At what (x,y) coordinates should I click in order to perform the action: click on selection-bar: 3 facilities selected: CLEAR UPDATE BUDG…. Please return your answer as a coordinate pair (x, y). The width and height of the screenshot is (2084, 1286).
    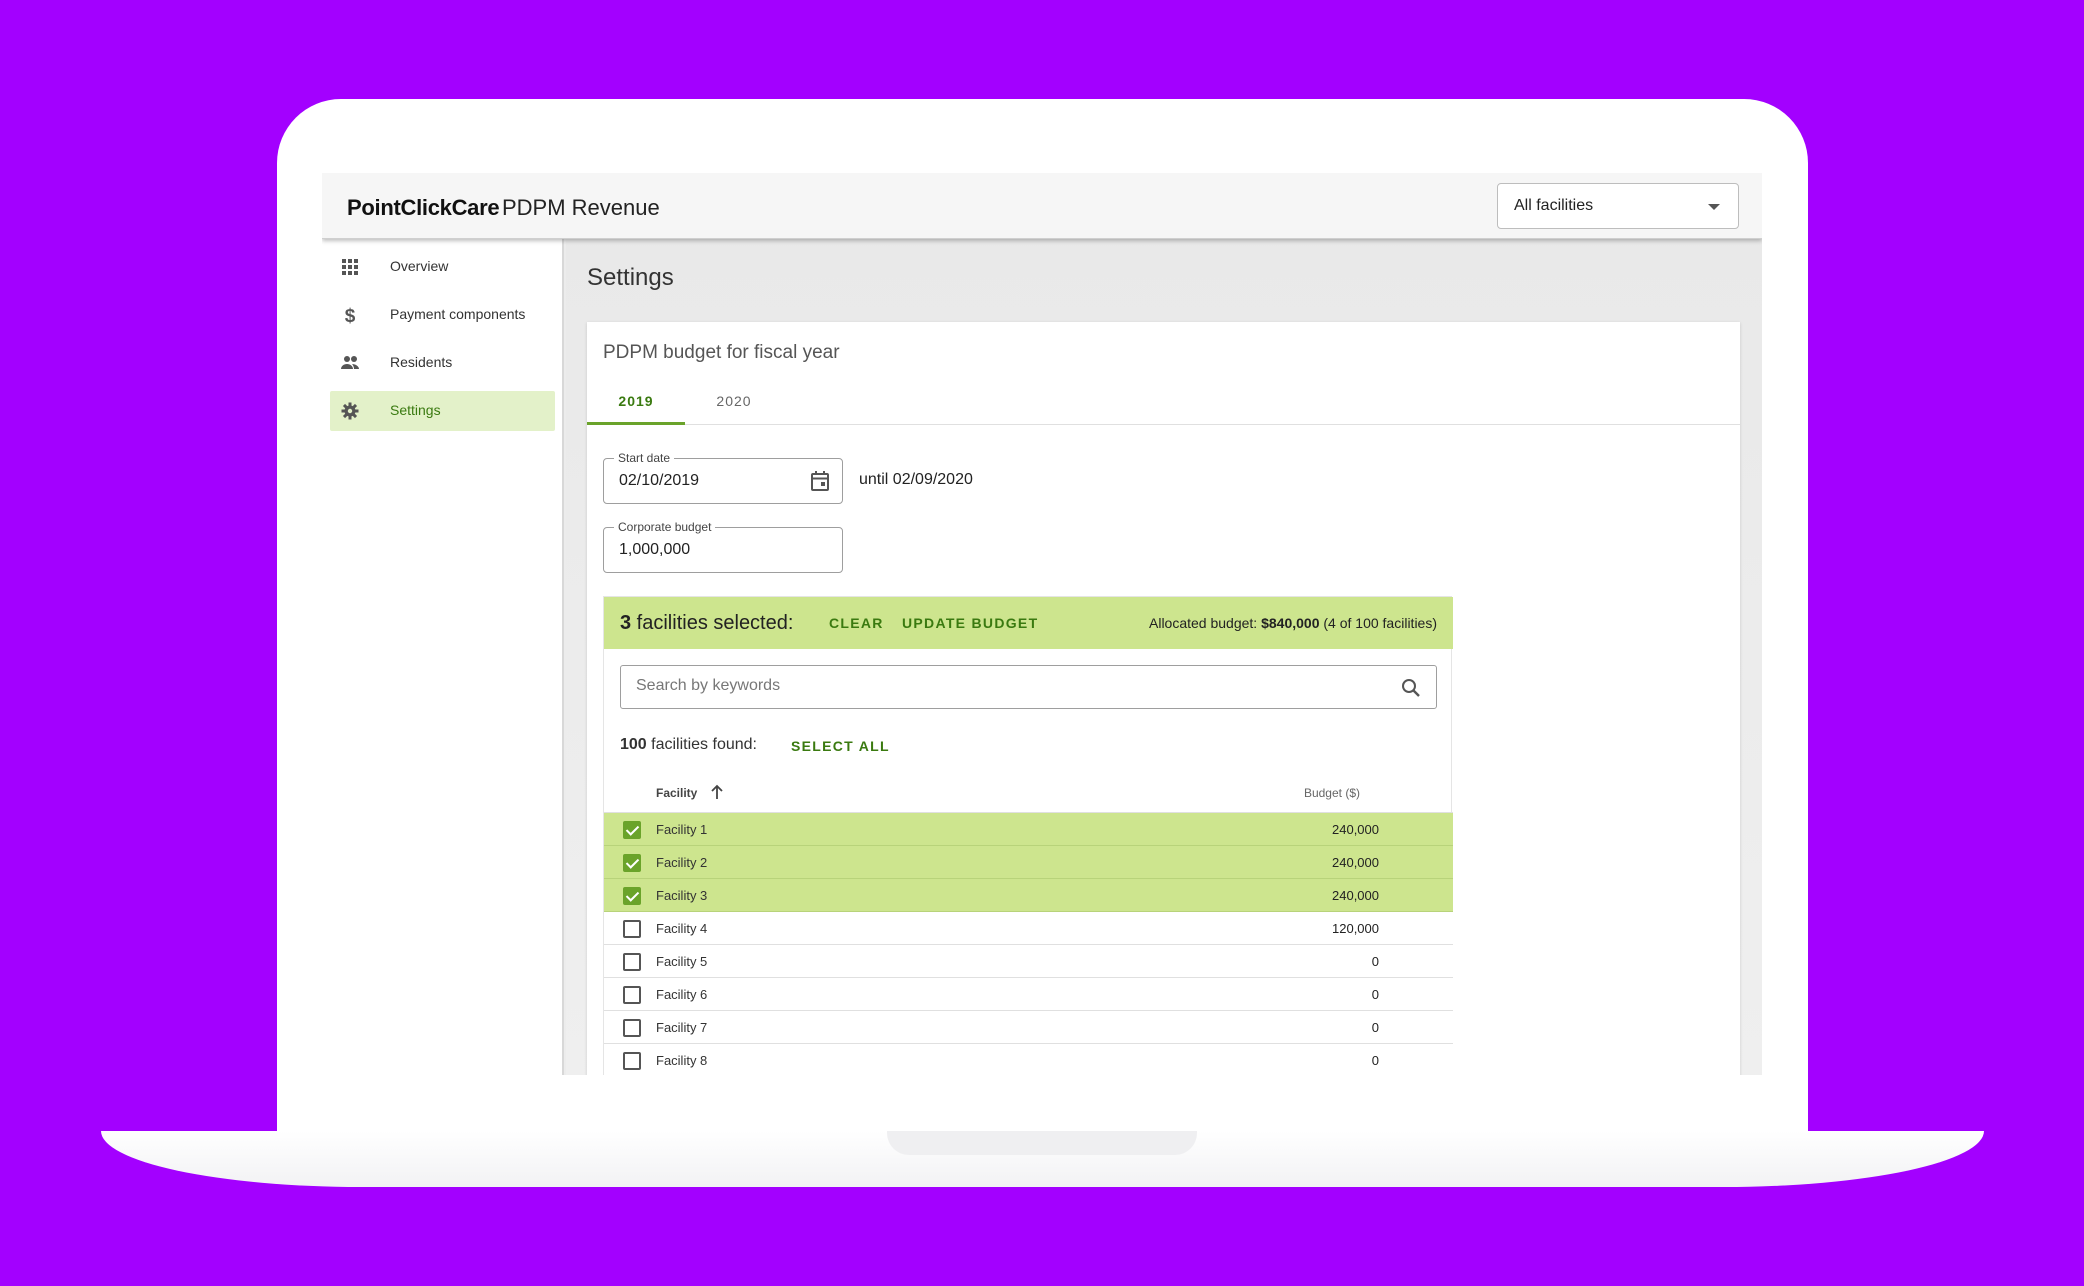
    Looking at the image, I should click on (1028, 623).